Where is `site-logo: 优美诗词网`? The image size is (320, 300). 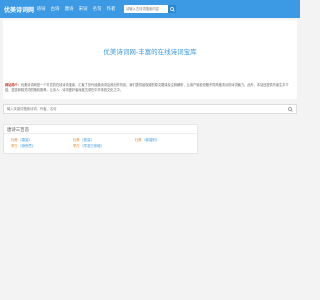
site-logo: 优美诗词网 is located at coordinates (19, 9).